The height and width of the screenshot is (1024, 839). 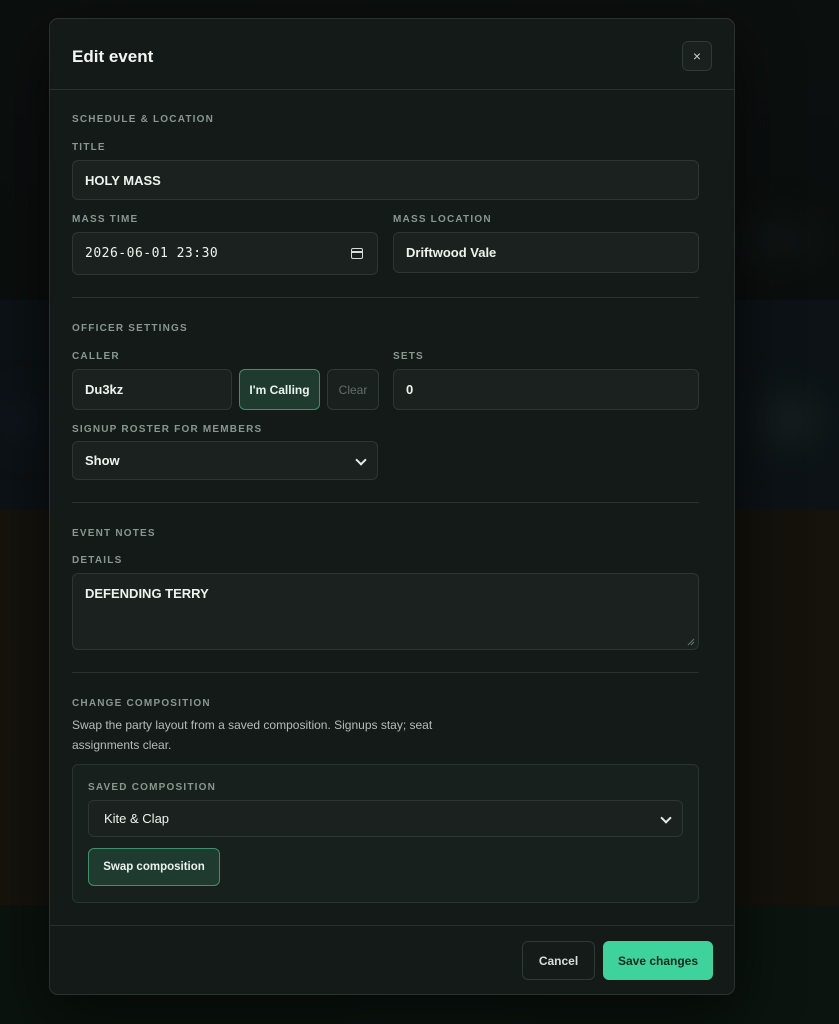 What do you see at coordinates (130, 328) in the screenshot?
I see `officer-section-label: OFFICER SETTINGS` at bounding box center [130, 328].